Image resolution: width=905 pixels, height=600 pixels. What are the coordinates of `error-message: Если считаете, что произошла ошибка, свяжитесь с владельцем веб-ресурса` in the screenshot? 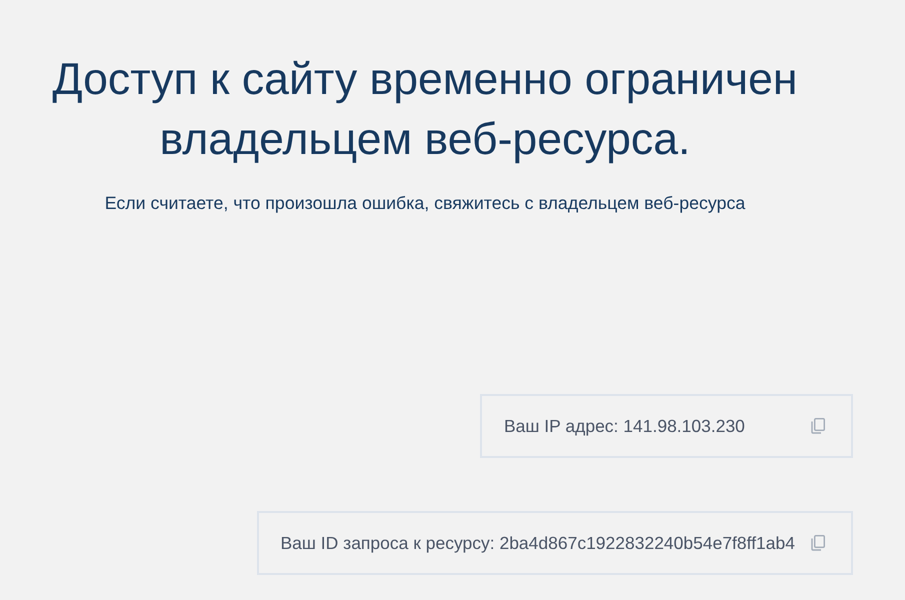 It's located at (425, 203).